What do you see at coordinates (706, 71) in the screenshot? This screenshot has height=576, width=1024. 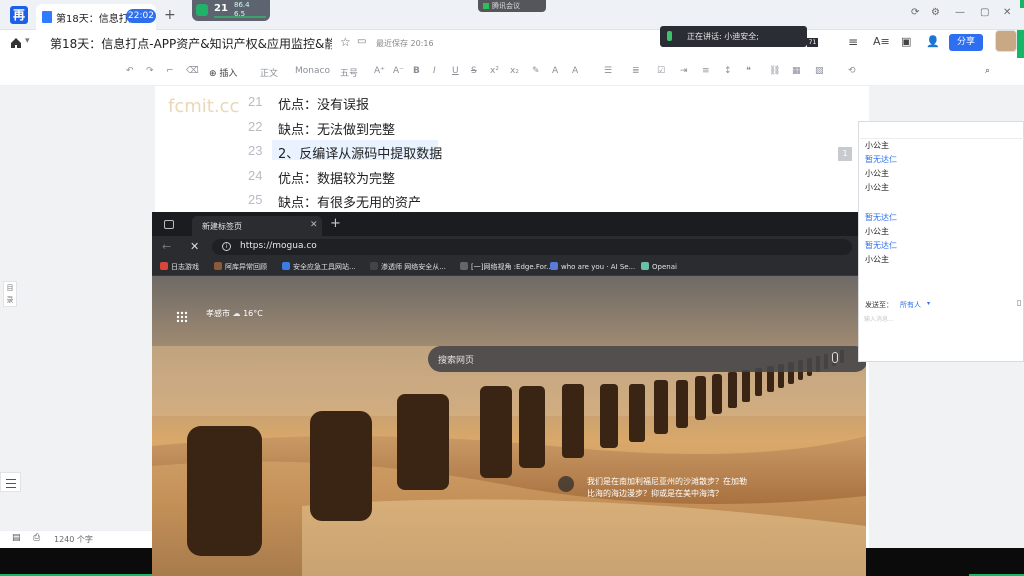 I see `align-icon: ≡` at bounding box center [706, 71].